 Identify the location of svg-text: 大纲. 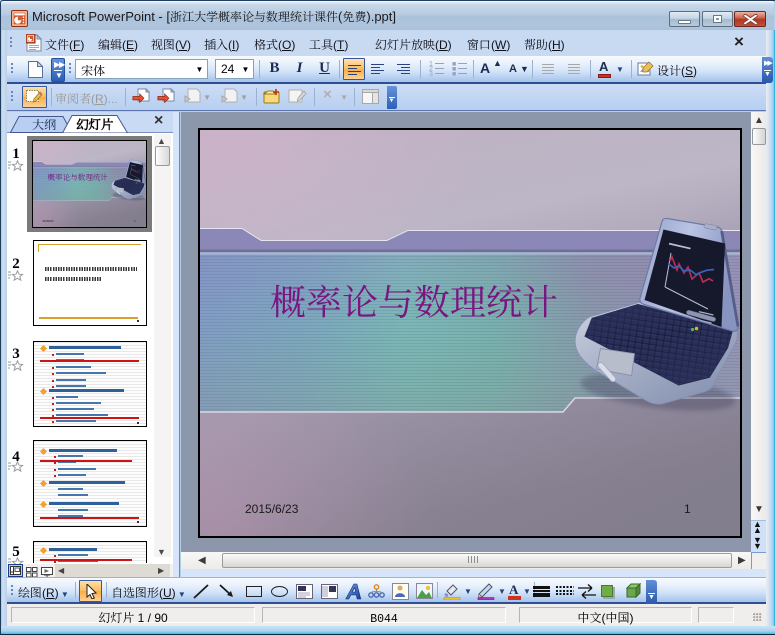
(44, 124).